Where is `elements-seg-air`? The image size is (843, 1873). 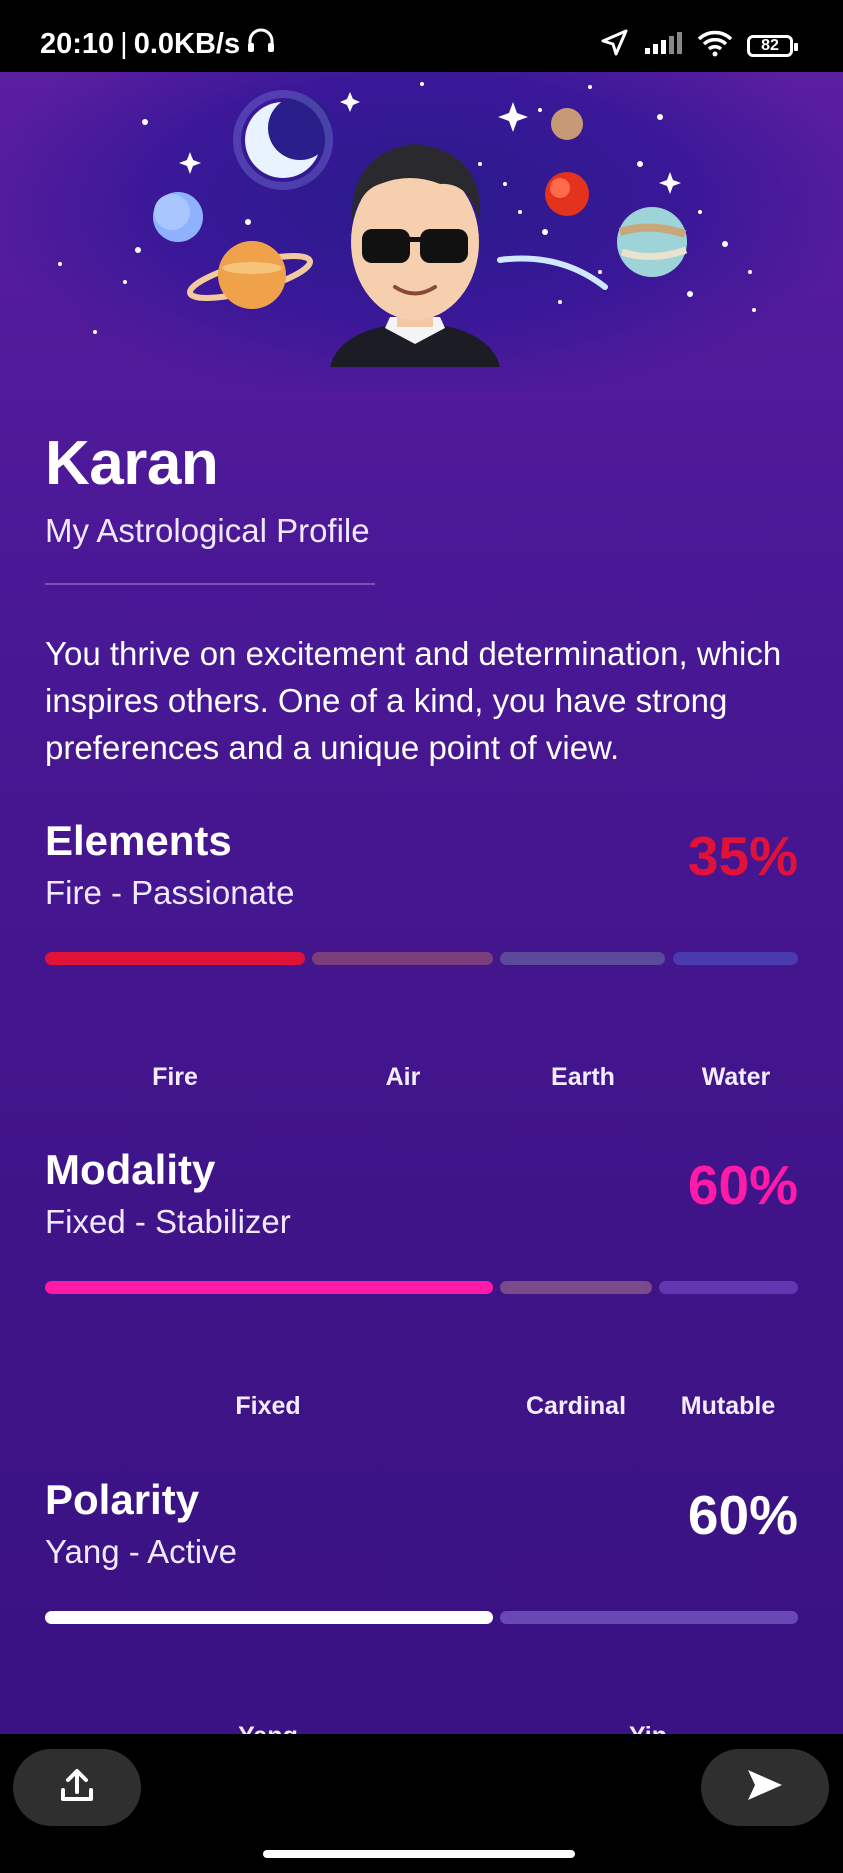 elements-seg-air is located at coordinates (402, 958).